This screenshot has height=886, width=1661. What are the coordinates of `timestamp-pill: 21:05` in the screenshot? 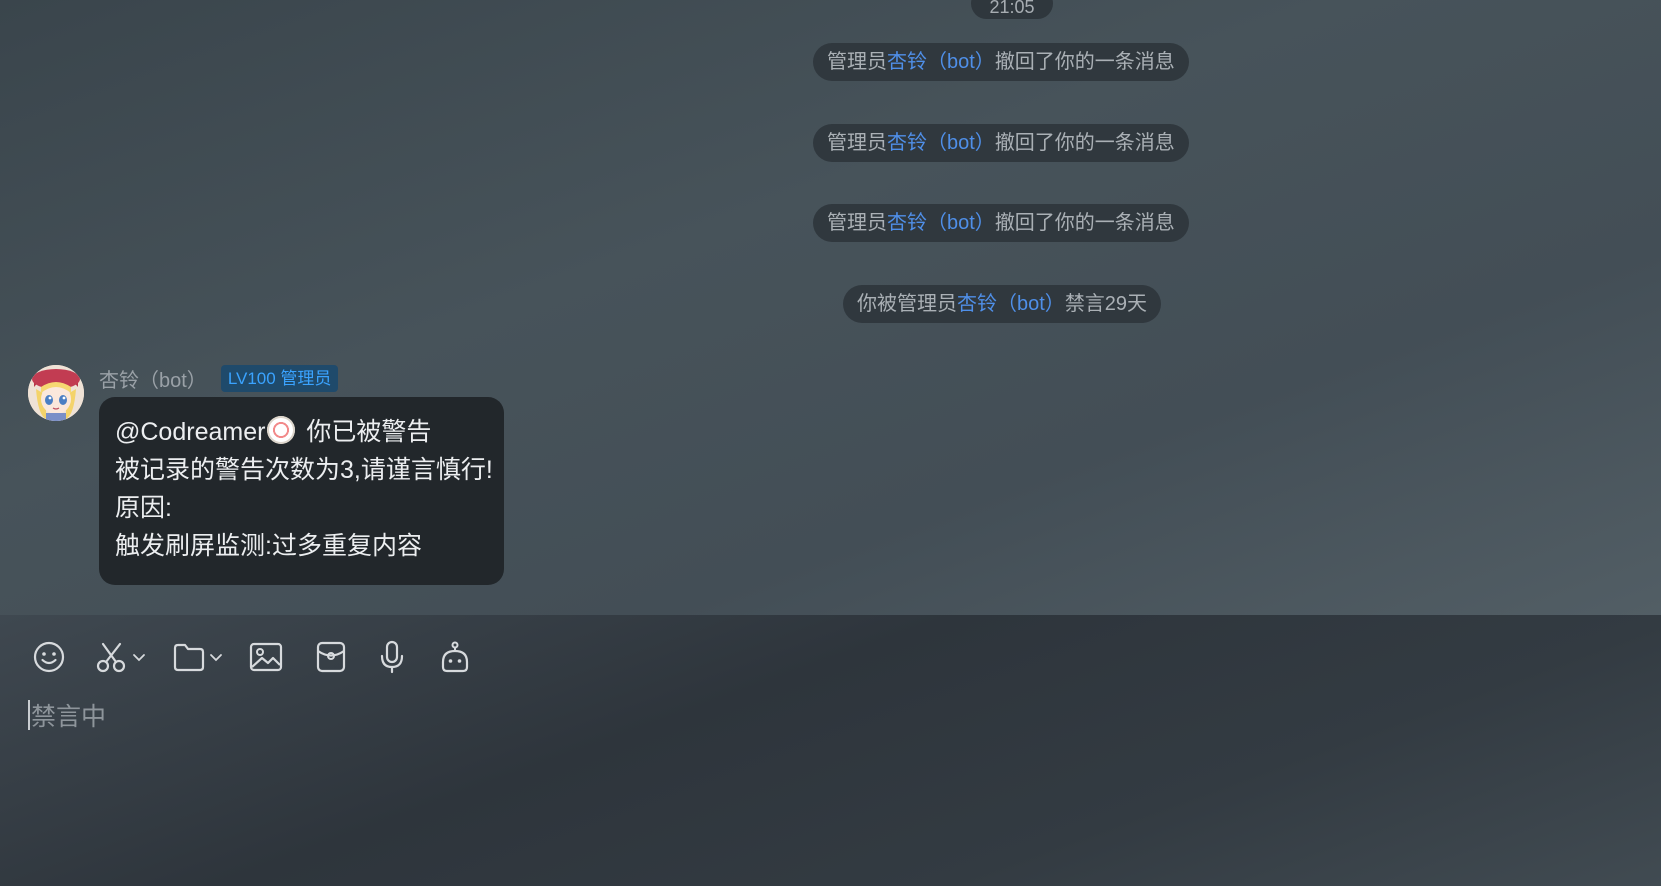 It's located at (1012, 9).